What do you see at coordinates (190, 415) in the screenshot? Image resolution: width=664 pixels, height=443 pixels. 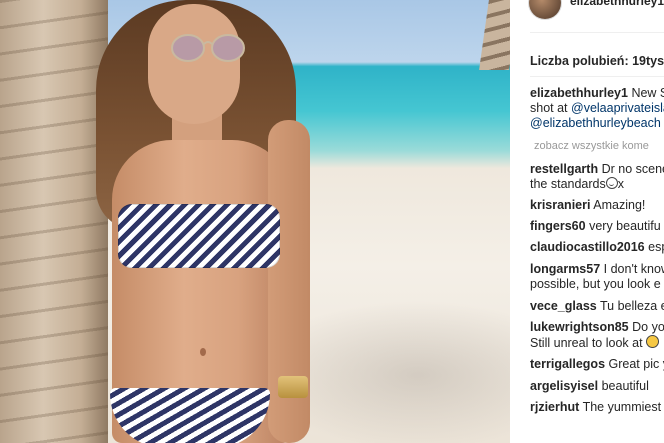 I see `bikini-bottom` at bounding box center [190, 415].